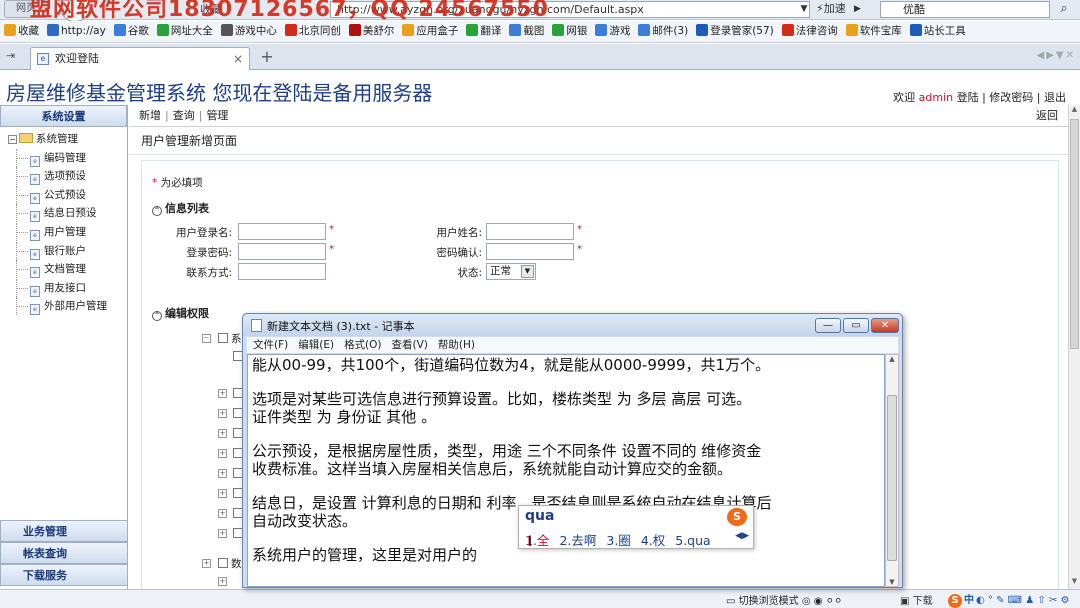 The width and height of the screenshot is (1080, 608). Describe the element at coordinates (572, 325) in the screenshot. I see `notepad-titlebar: 新建文本文档 (3).txt - 记事本 — ▭ ✕` at that location.